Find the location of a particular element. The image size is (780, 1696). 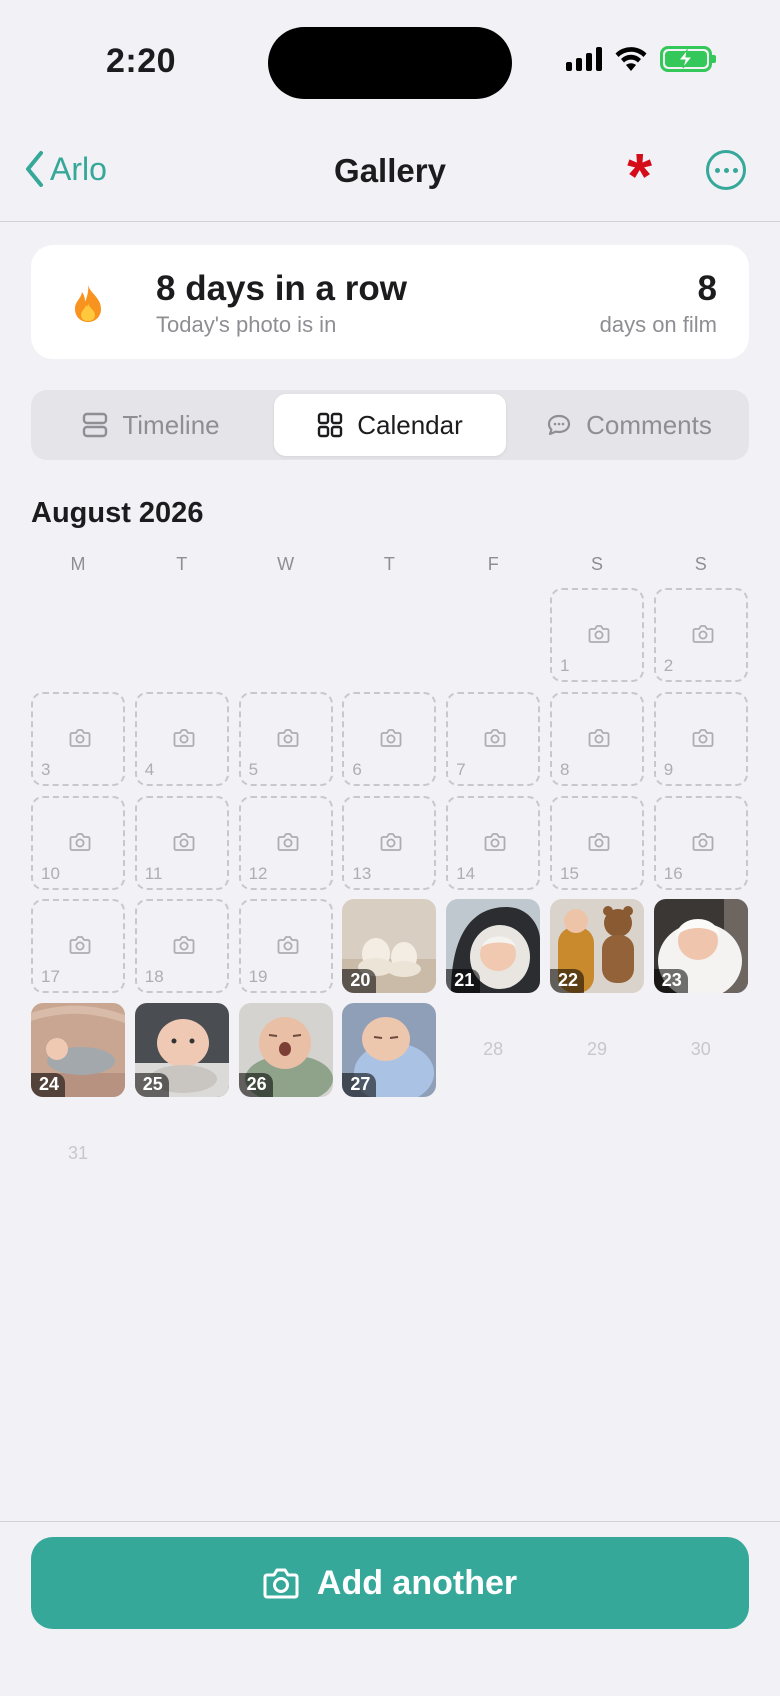

divider is located at coordinates (390, 1521).